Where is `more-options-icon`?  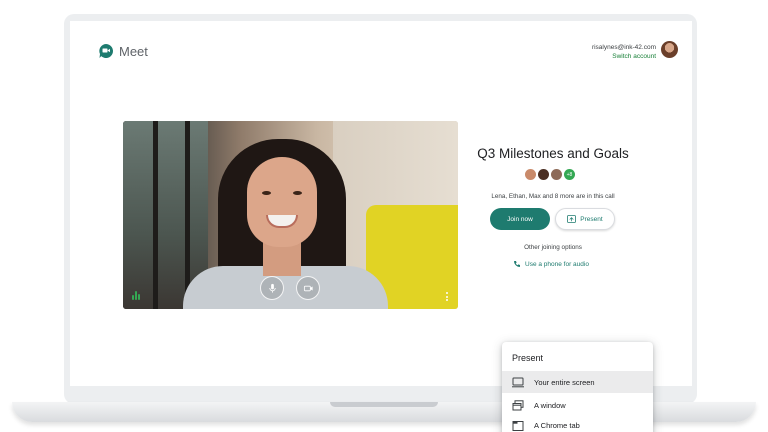
more-options-icon is located at coordinates (447, 297).